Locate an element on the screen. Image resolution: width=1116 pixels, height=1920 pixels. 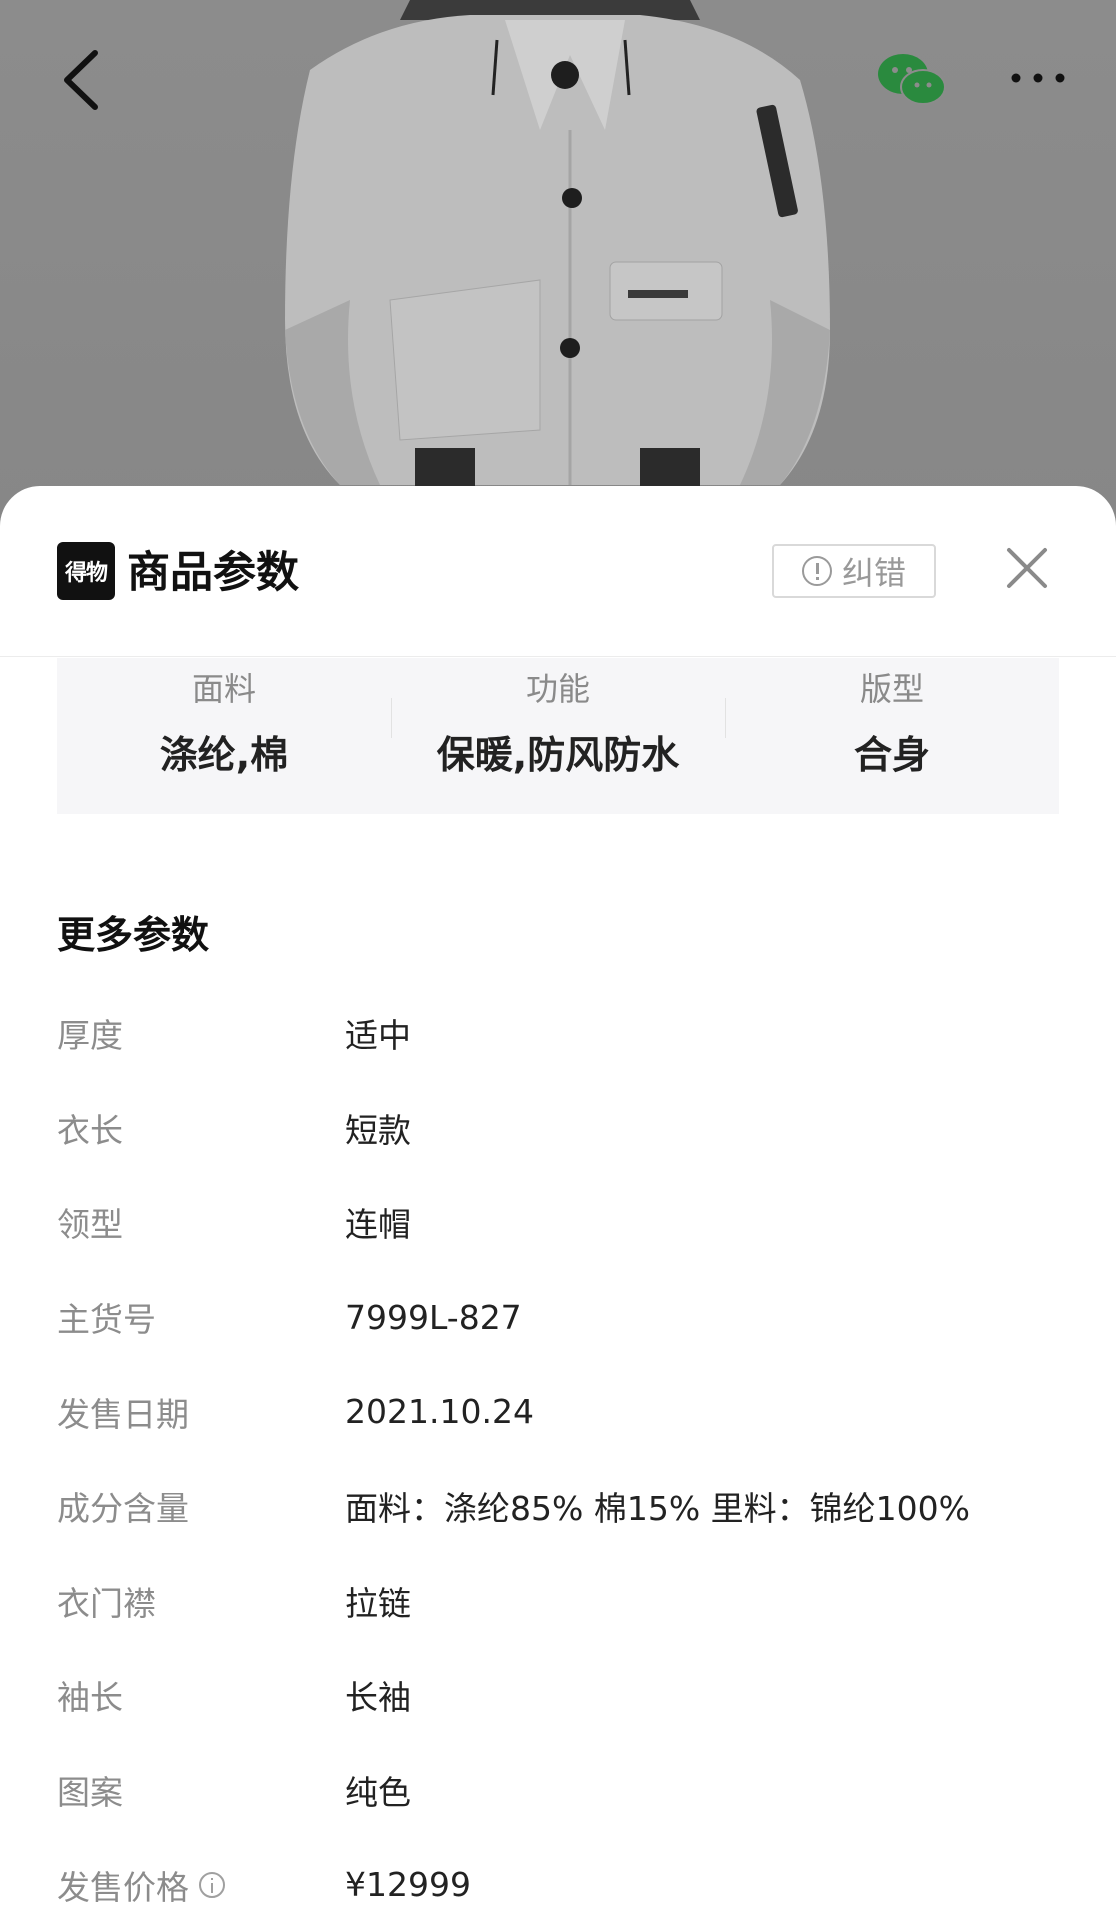
key-param-label: 版型 is located at coordinates (891, 689).